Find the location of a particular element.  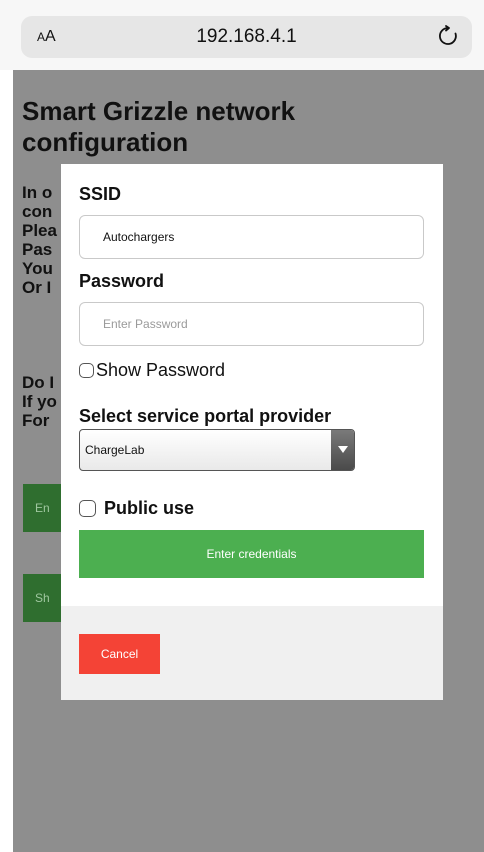

password-input is located at coordinates (251, 324).